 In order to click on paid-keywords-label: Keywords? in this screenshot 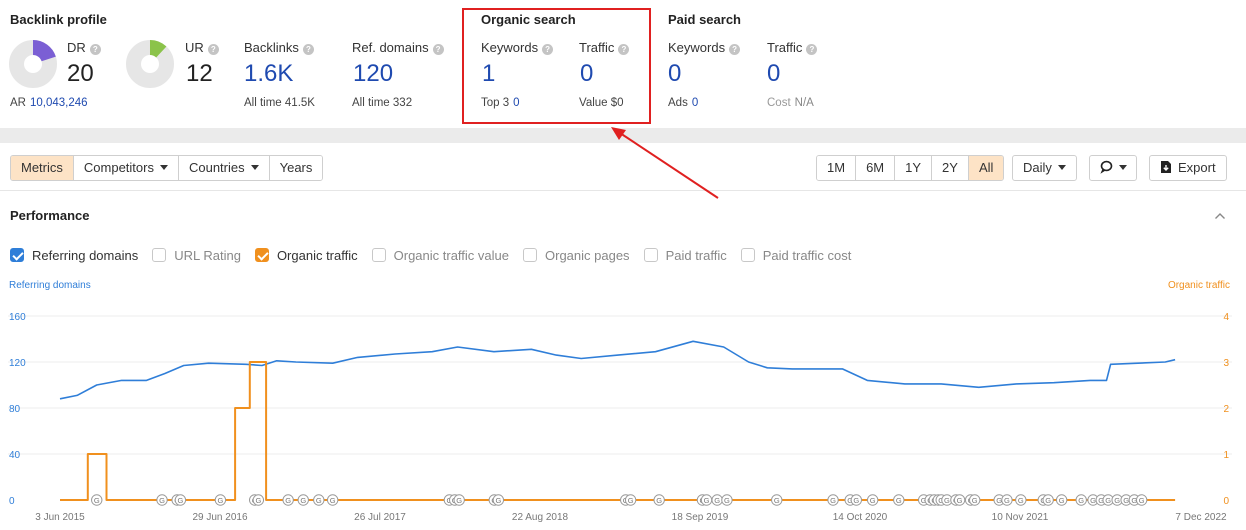, I will do `click(704, 47)`.